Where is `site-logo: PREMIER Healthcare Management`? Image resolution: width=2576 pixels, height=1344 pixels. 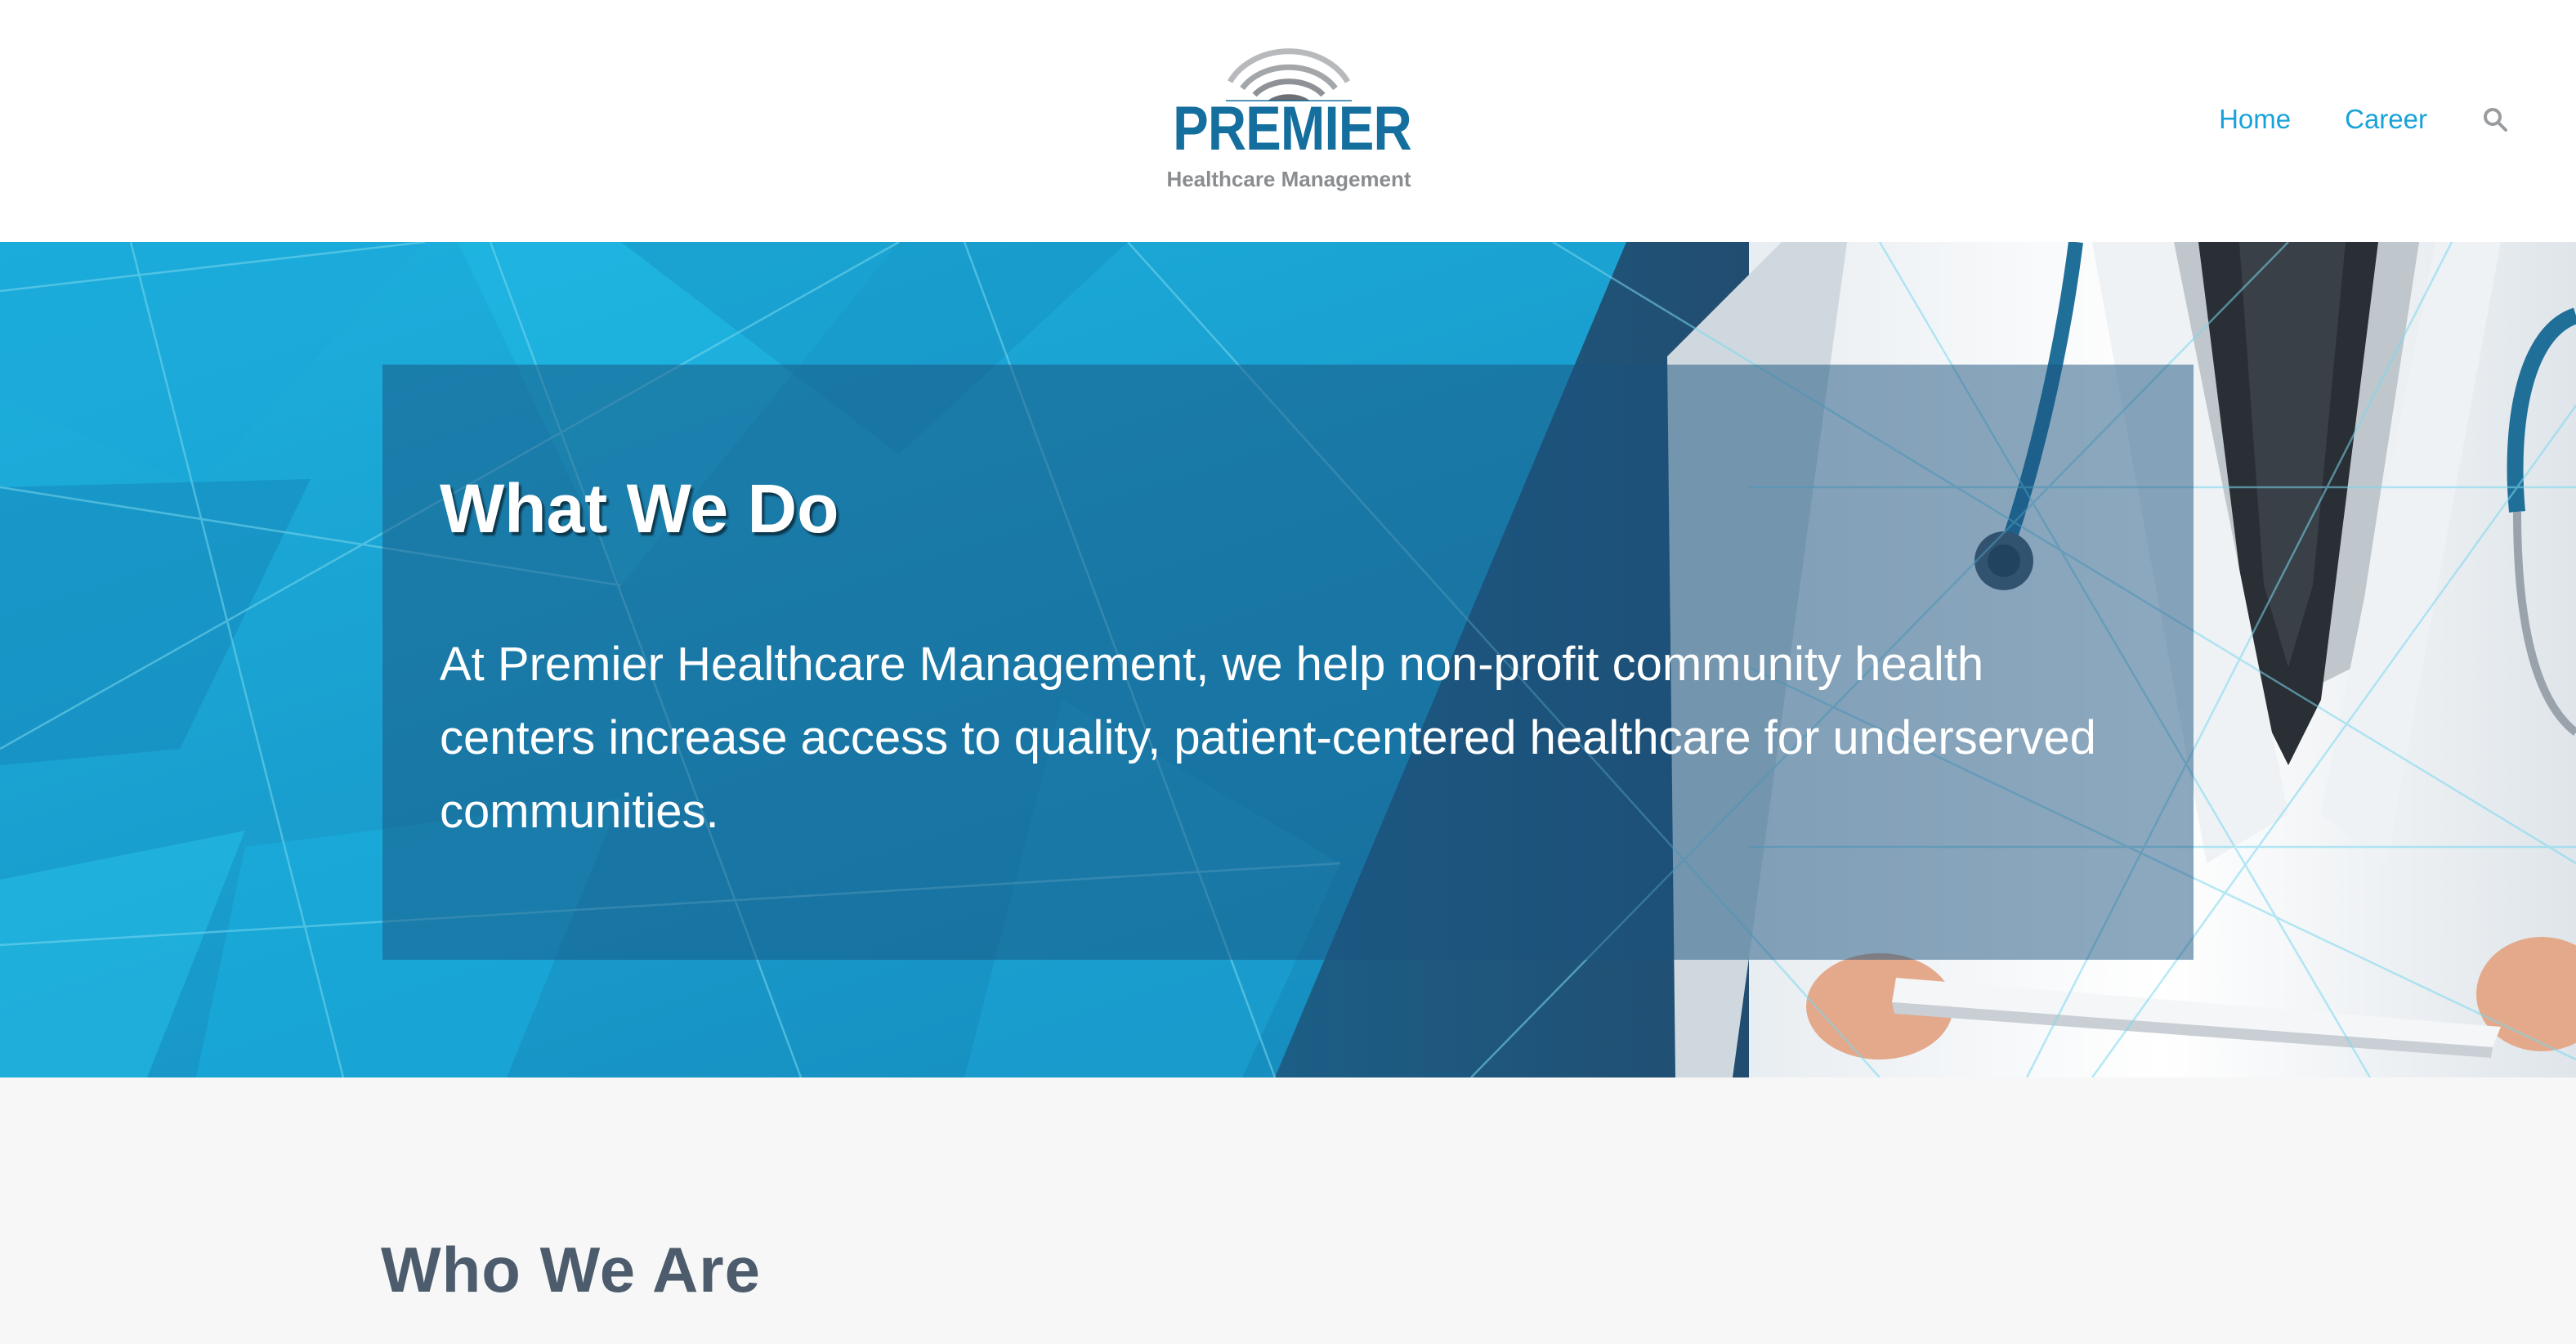 site-logo: PREMIER Healthcare Management is located at coordinates (1289, 118).